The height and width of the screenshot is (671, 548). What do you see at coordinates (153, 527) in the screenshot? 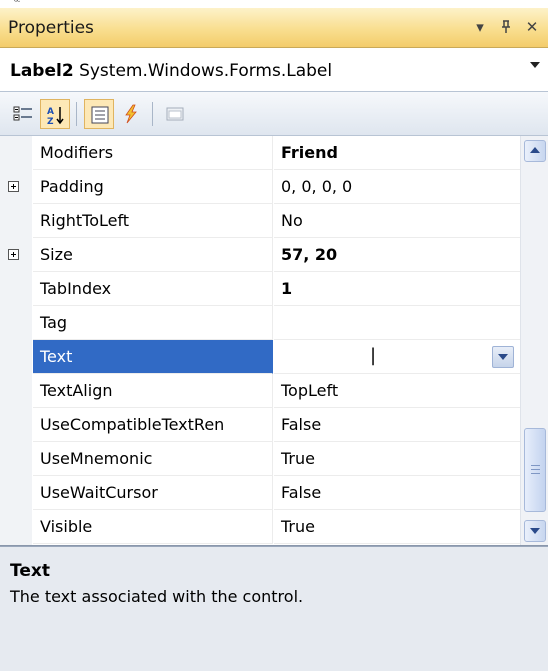
I see `property-name: Visible` at bounding box center [153, 527].